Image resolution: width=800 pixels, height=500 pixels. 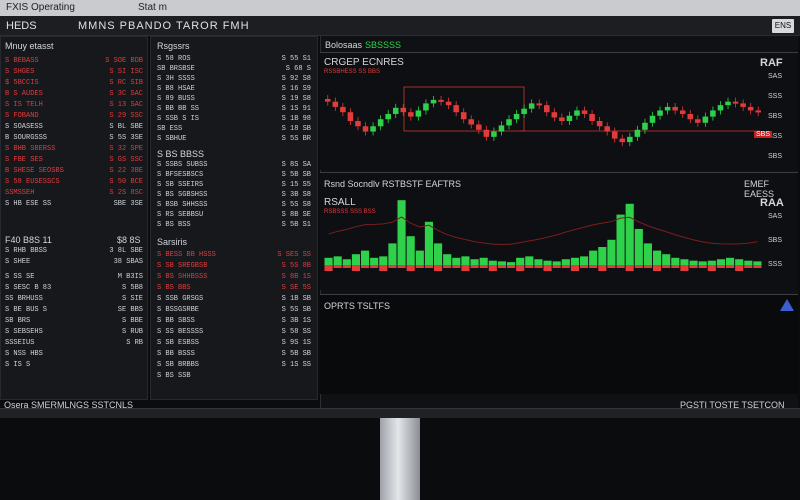 What do you see at coordinates (74, 72) in the screenshot?
I see `list-item: S SHGES S SI ISC` at bounding box center [74, 72].